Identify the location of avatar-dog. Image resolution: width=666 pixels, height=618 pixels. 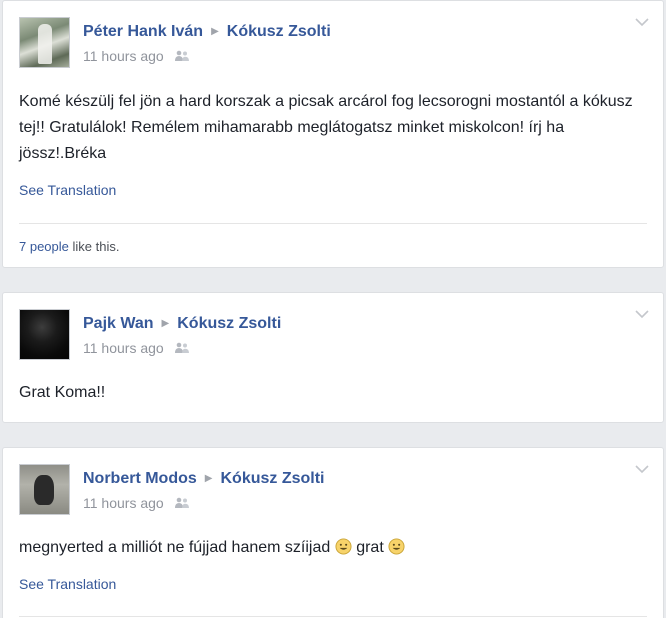
(44, 490).